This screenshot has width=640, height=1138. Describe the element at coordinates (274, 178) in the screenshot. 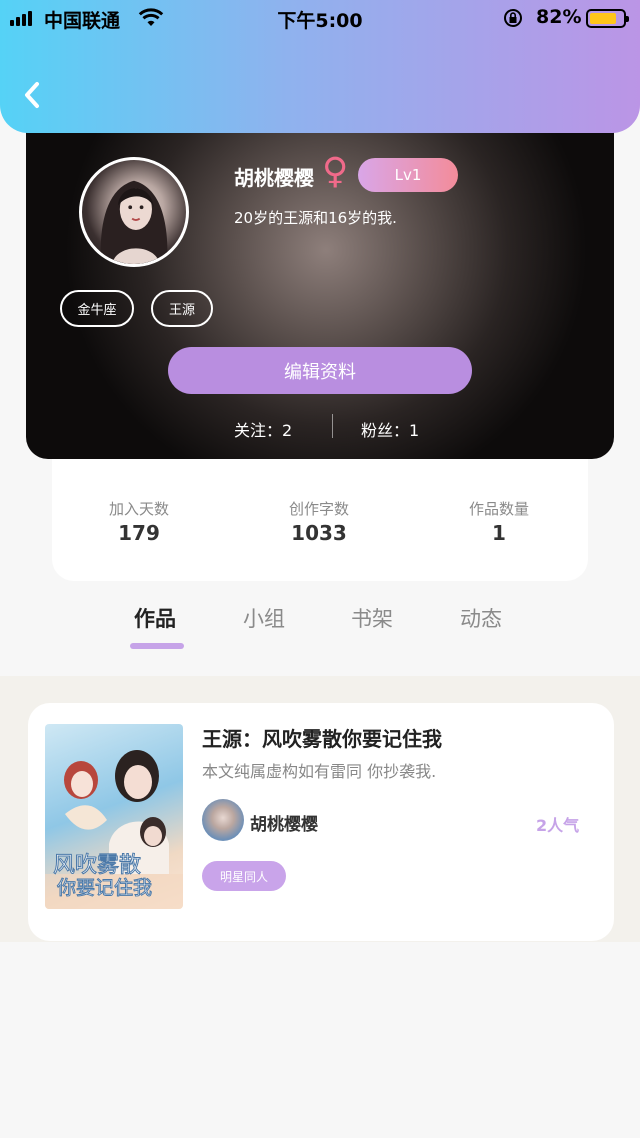

I see `profile-name: 胡桃樱樱` at that location.